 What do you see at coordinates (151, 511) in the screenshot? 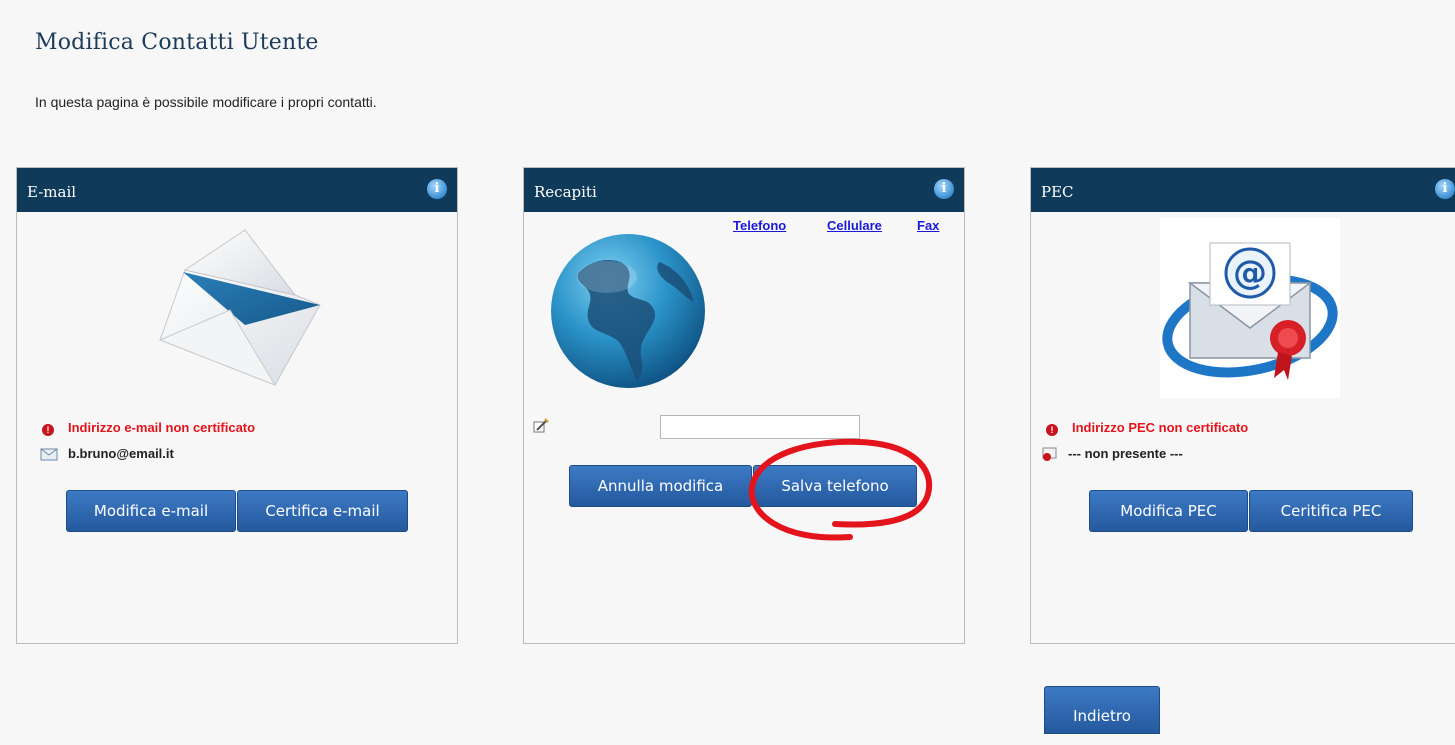
I see `modify-email-button: Modifica e-mail` at bounding box center [151, 511].